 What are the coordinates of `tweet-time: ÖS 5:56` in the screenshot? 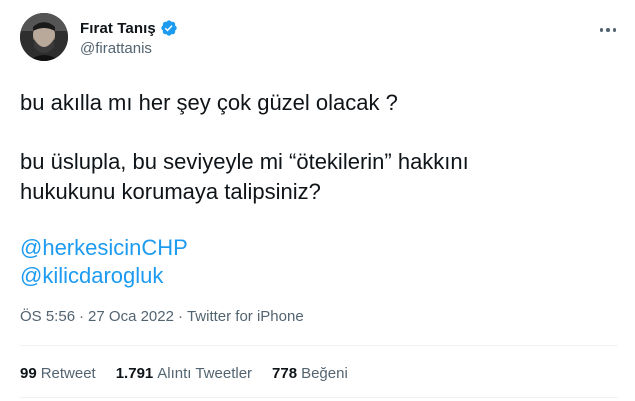 It's located at (47, 316).